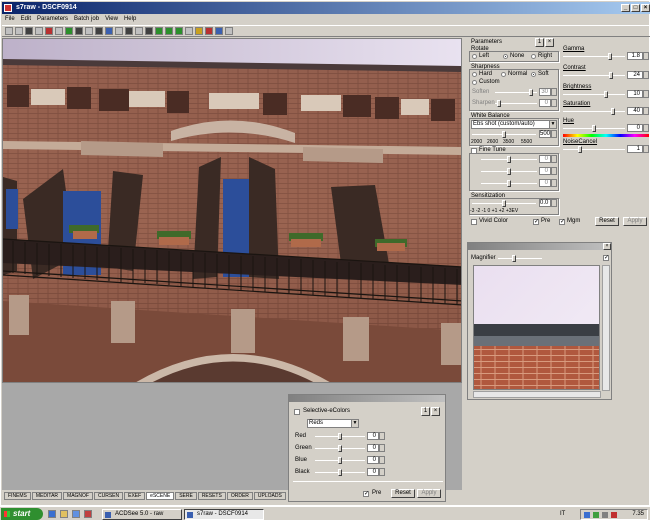 This screenshot has width=650, height=520. What do you see at coordinates (635, 8) in the screenshot?
I see `maximize-button: □` at bounding box center [635, 8].